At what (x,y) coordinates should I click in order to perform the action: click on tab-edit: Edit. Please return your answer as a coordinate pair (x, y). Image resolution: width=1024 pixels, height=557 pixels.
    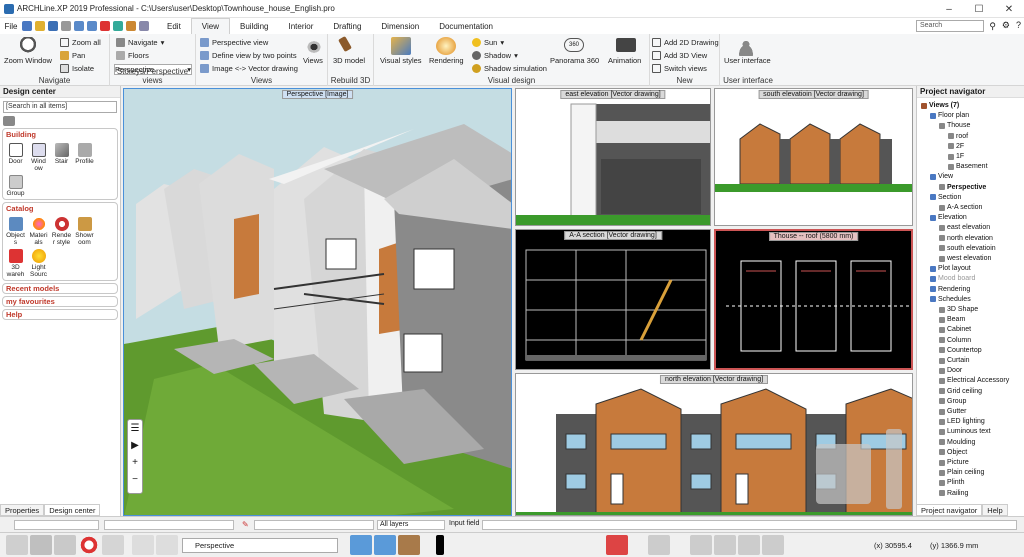
    Looking at the image, I should click on (174, 26).